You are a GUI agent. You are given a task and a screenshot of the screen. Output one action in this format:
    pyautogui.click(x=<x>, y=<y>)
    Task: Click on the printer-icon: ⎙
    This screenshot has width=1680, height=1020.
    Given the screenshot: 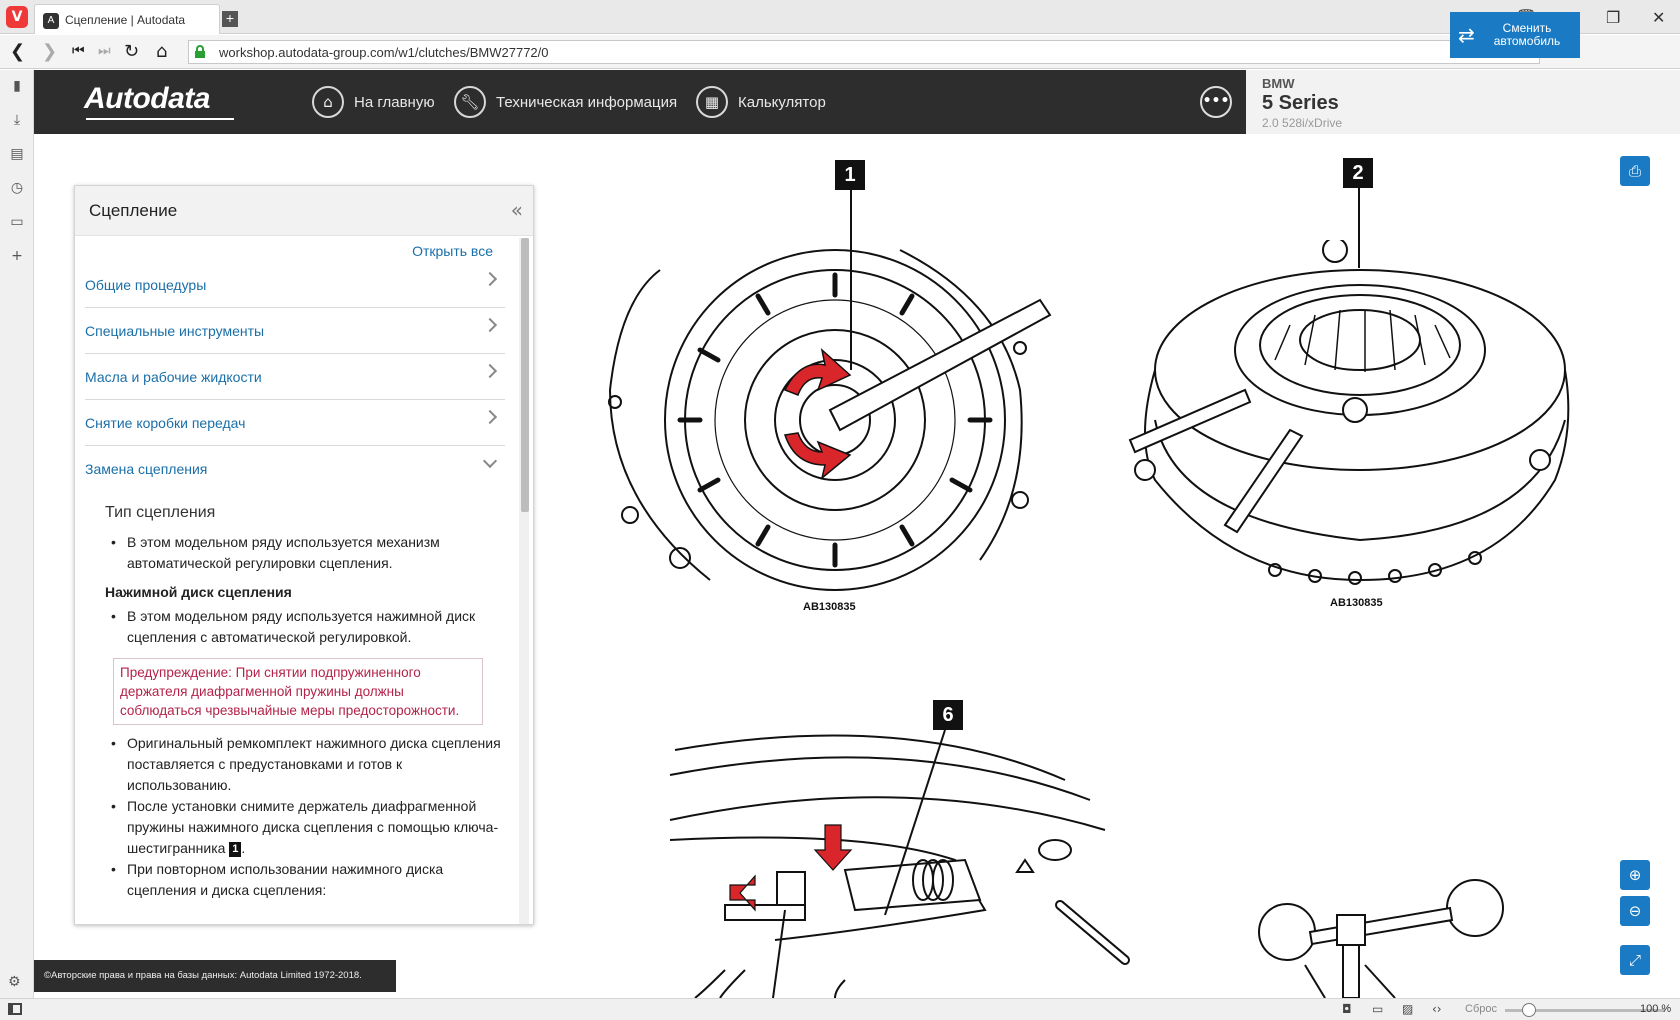 What is the action you would take?
    pyautogui.click(x=1634, y=171)
    